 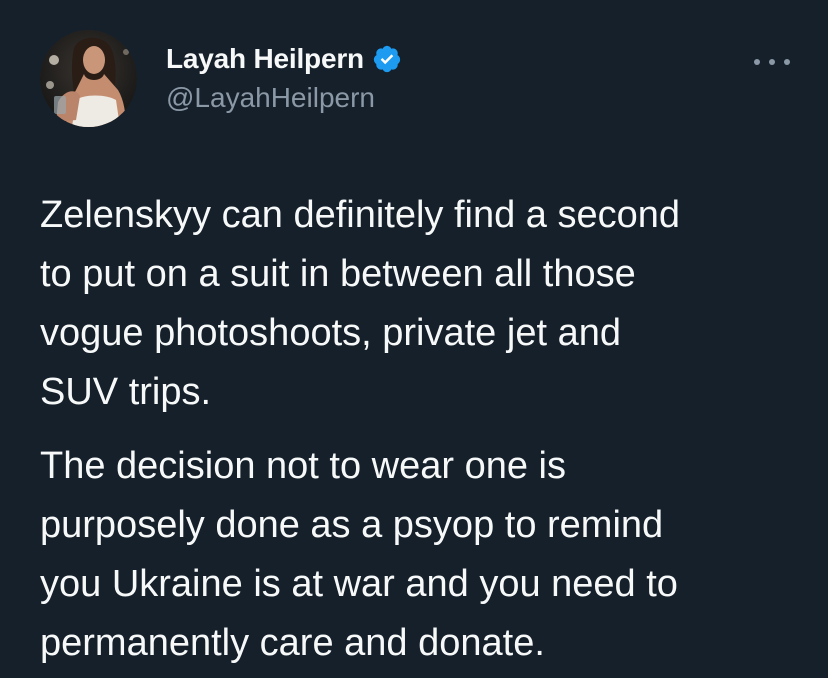 I want to click on display-name-row: Layah Heilpern, so click(x=284, y=59).